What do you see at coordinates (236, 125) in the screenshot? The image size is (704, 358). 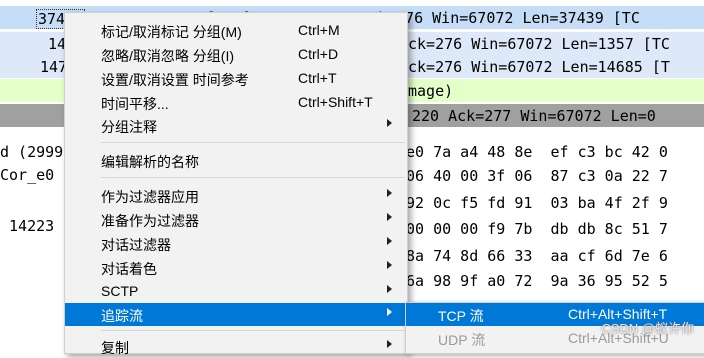 I see `menu-item-packet-comment: 分组注释` at bounding box center [236, 125].